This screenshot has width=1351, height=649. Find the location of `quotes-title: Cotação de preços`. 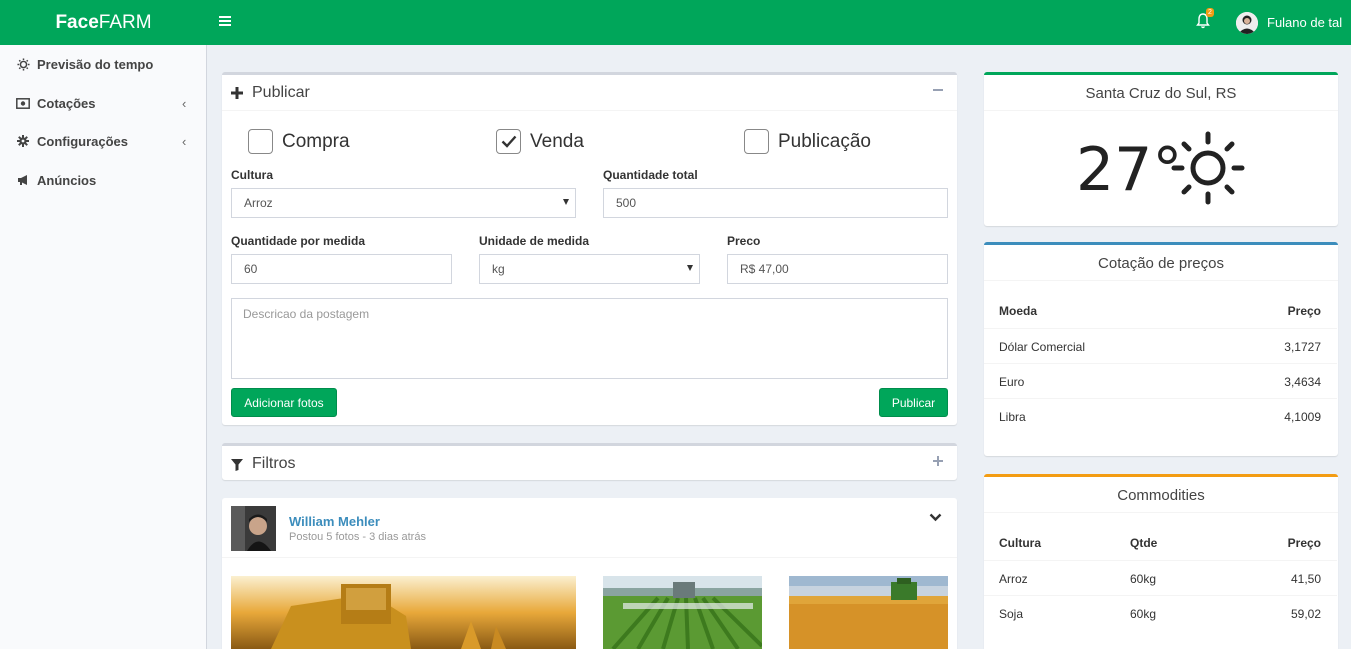

quotes-title: Cotação de preços is located at coordinates (1161, 263).